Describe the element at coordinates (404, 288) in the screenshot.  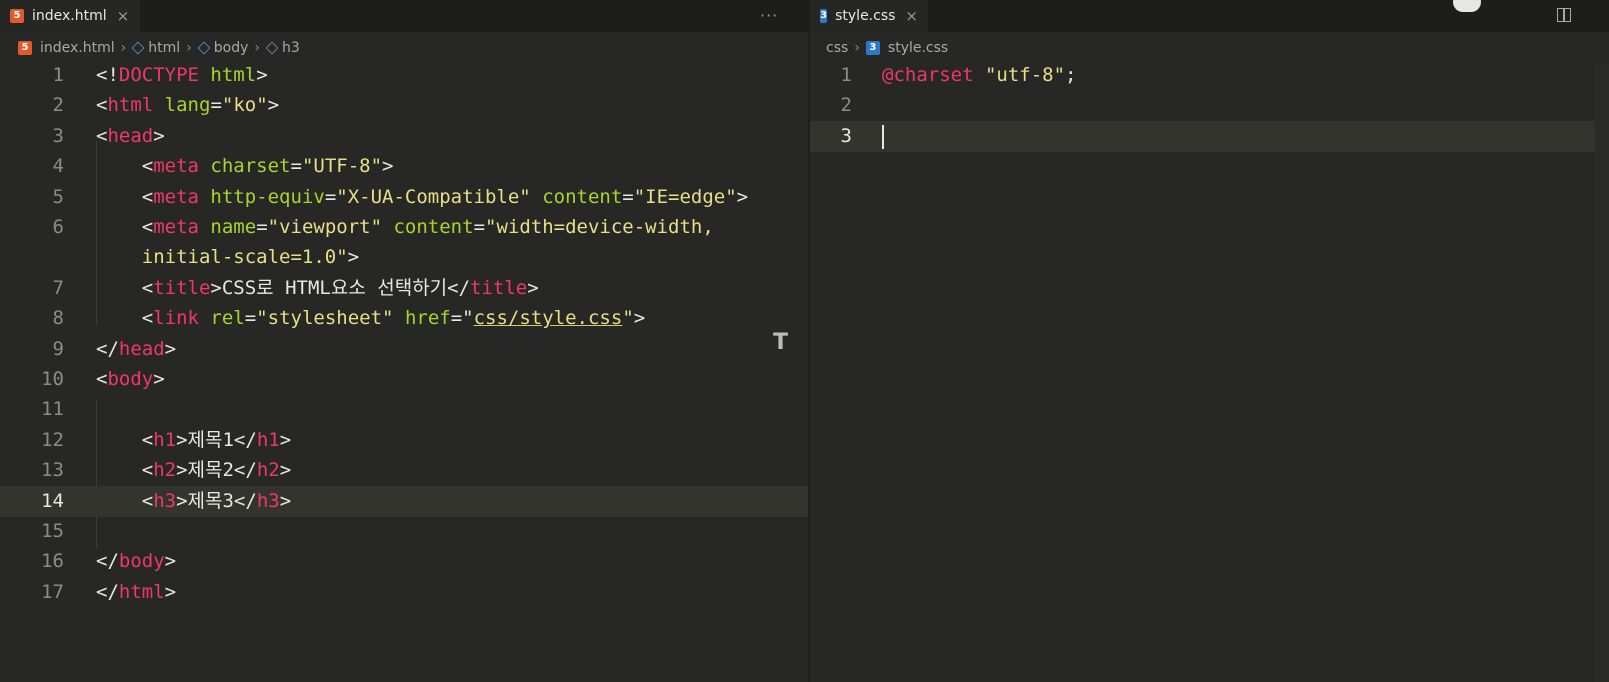
I see `code-line: 7 <title>CSS로 HTML요소 선택하기</title>` at that location.